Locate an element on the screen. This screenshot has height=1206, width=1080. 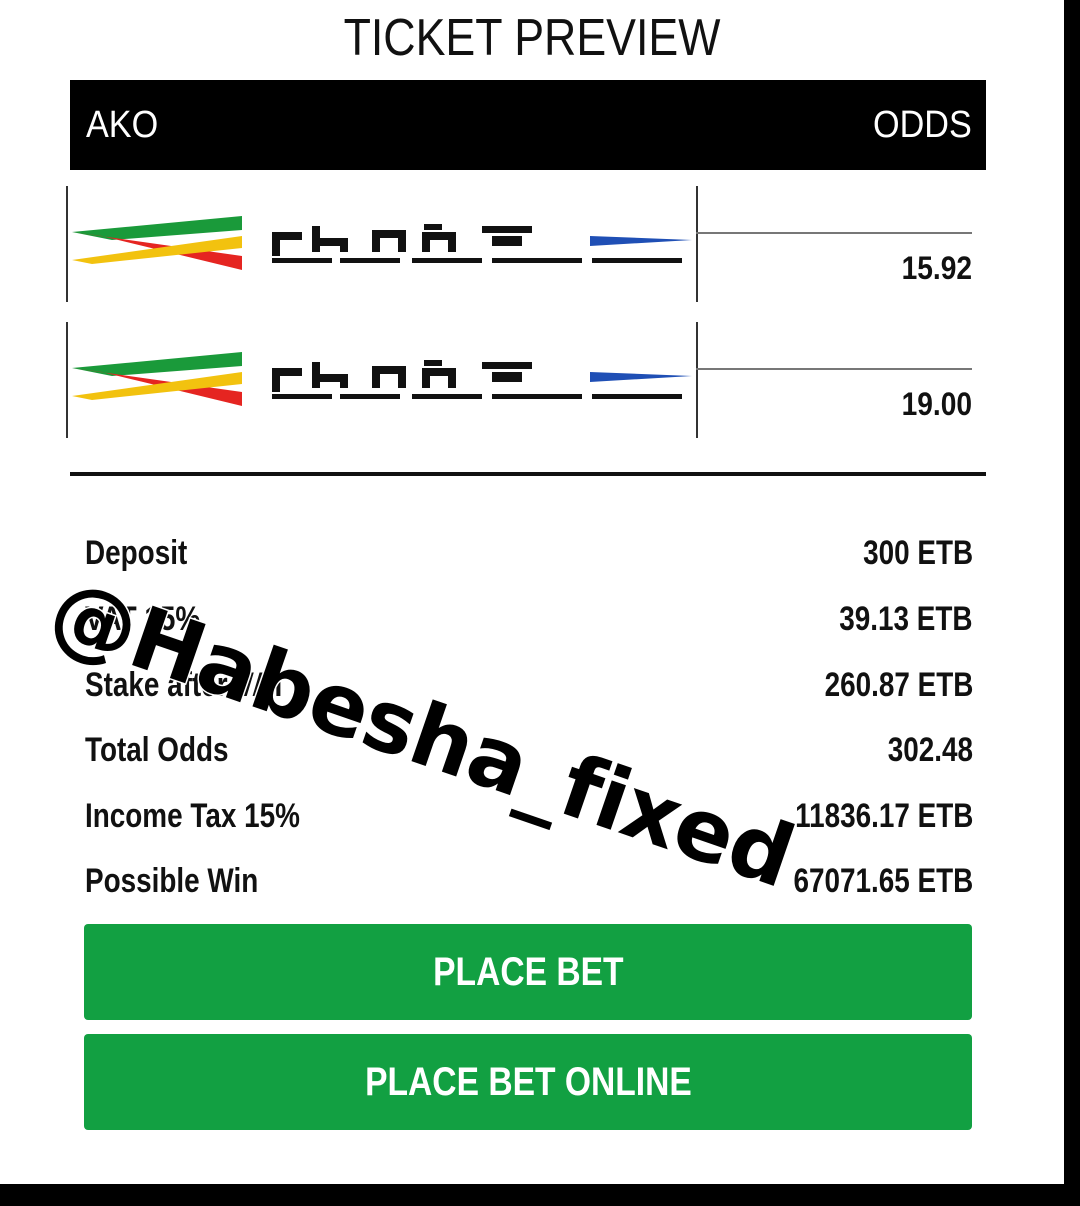
place-bet-online-button: PLACE BET ONLINE is located at coordinates (528, 1082).